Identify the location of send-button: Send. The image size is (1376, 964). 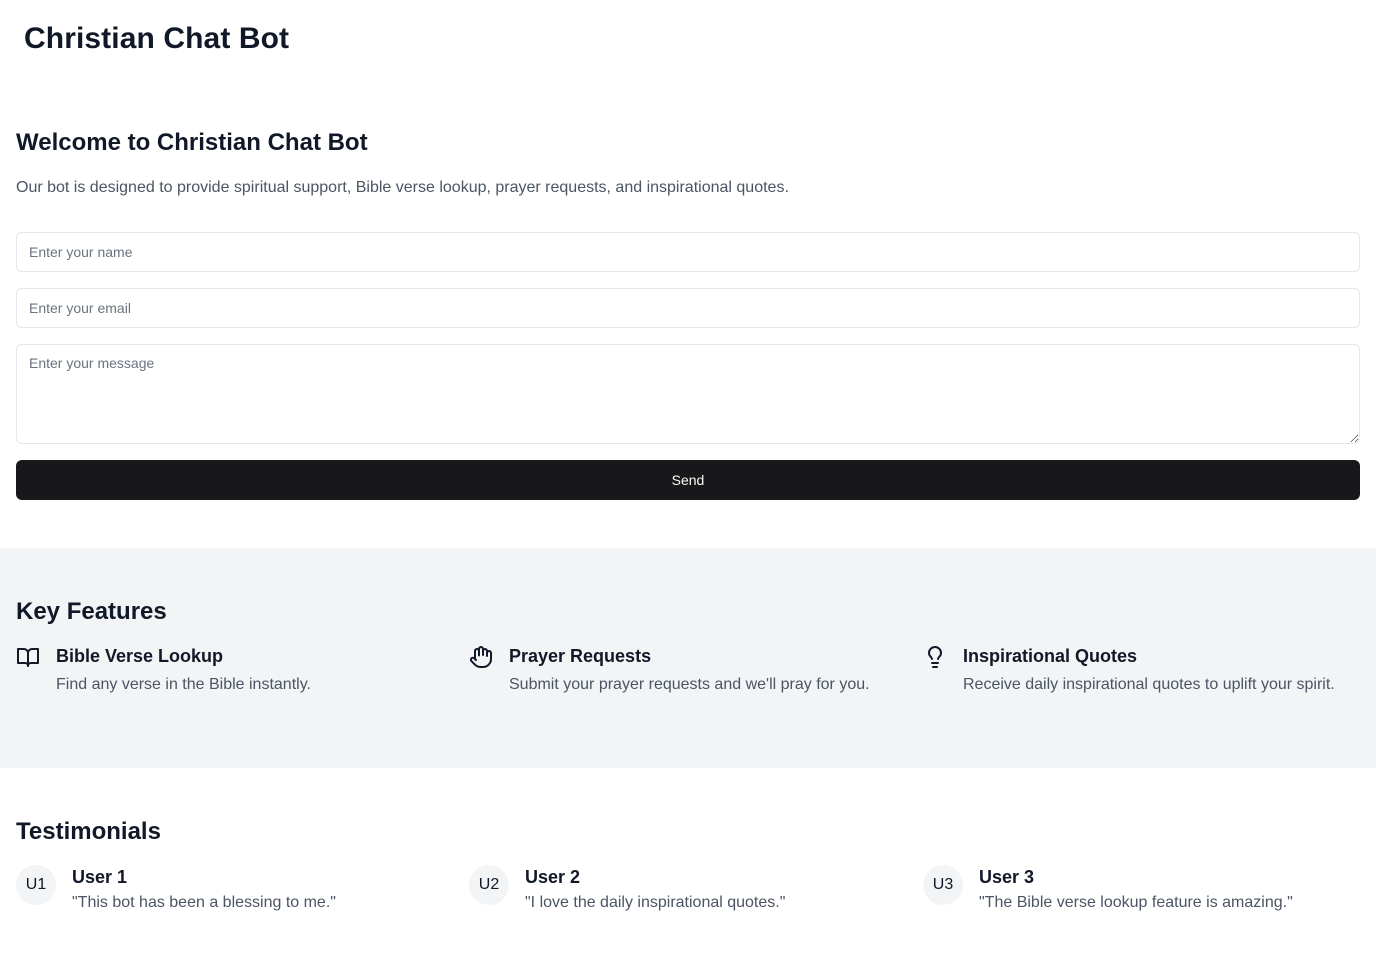
(688, 480).